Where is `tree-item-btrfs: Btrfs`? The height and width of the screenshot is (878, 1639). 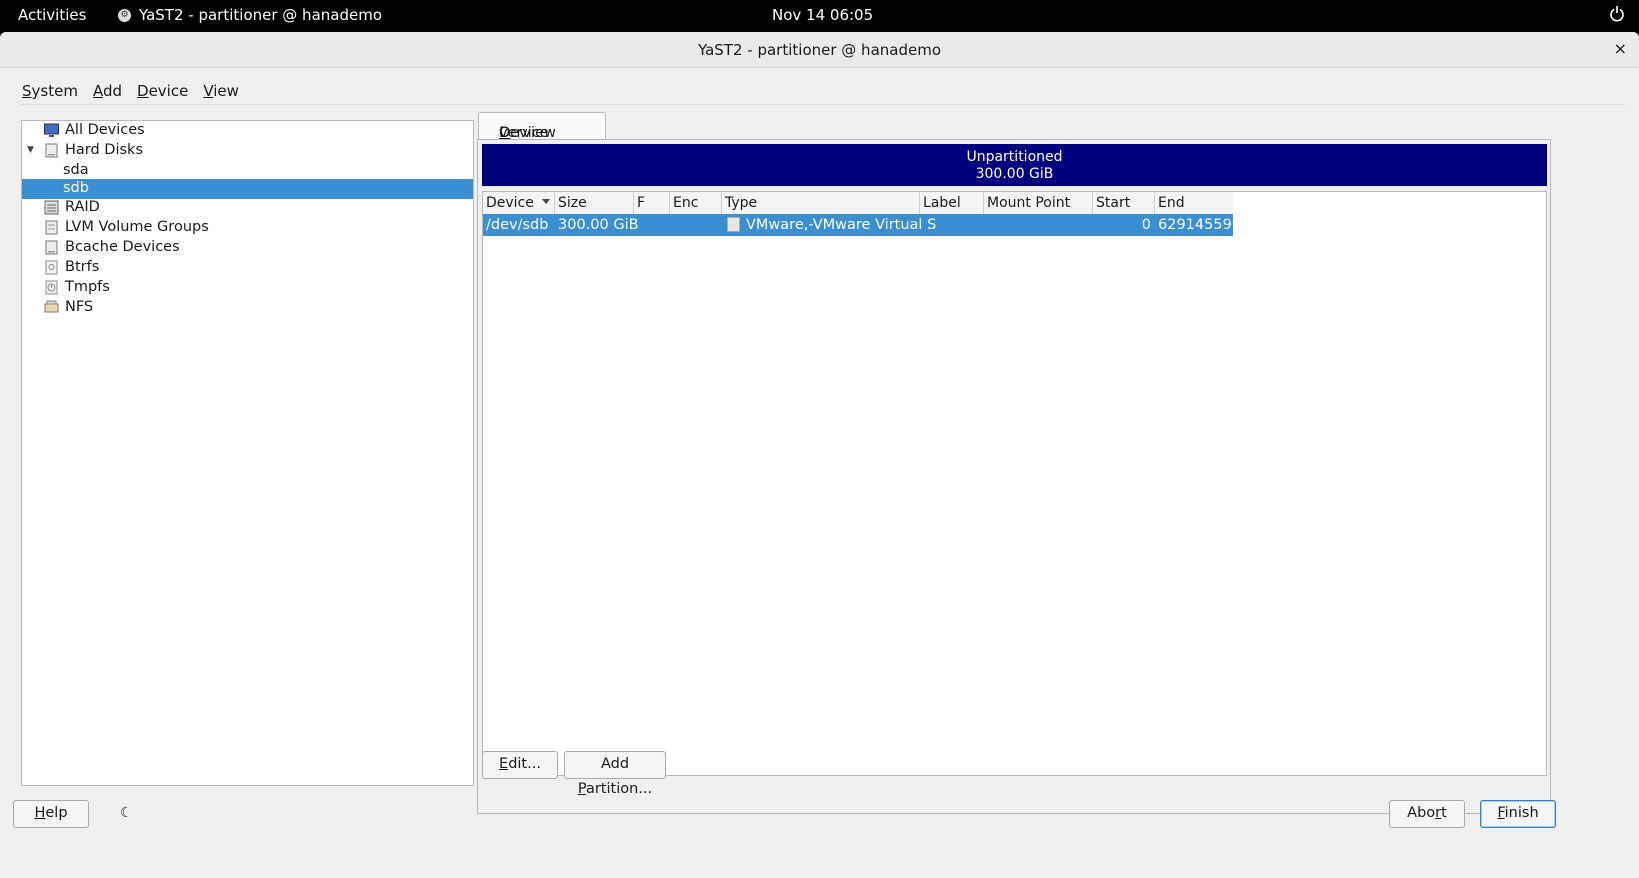
tree-item-btrfs: Btrfs is located at coordinates (247, 268).